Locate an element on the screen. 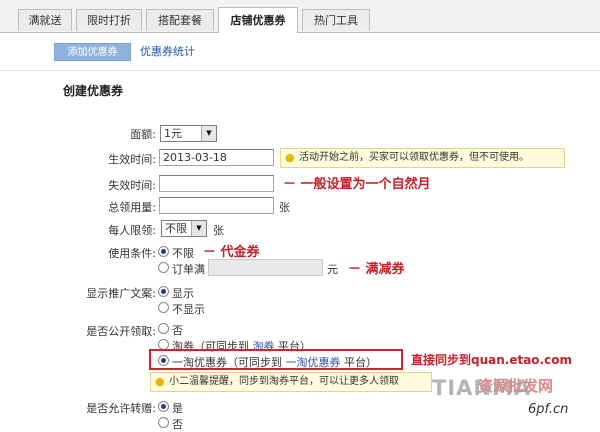 Image resolution: width=600 pixels, height=432 pixels. end-time-input is located at coordinates (216, 183).